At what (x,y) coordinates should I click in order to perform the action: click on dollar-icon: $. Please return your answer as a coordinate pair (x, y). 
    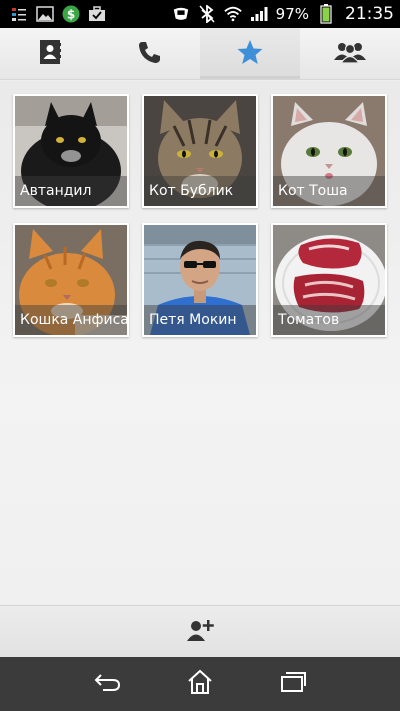
    Looking at the image, I should click on (71, 14).